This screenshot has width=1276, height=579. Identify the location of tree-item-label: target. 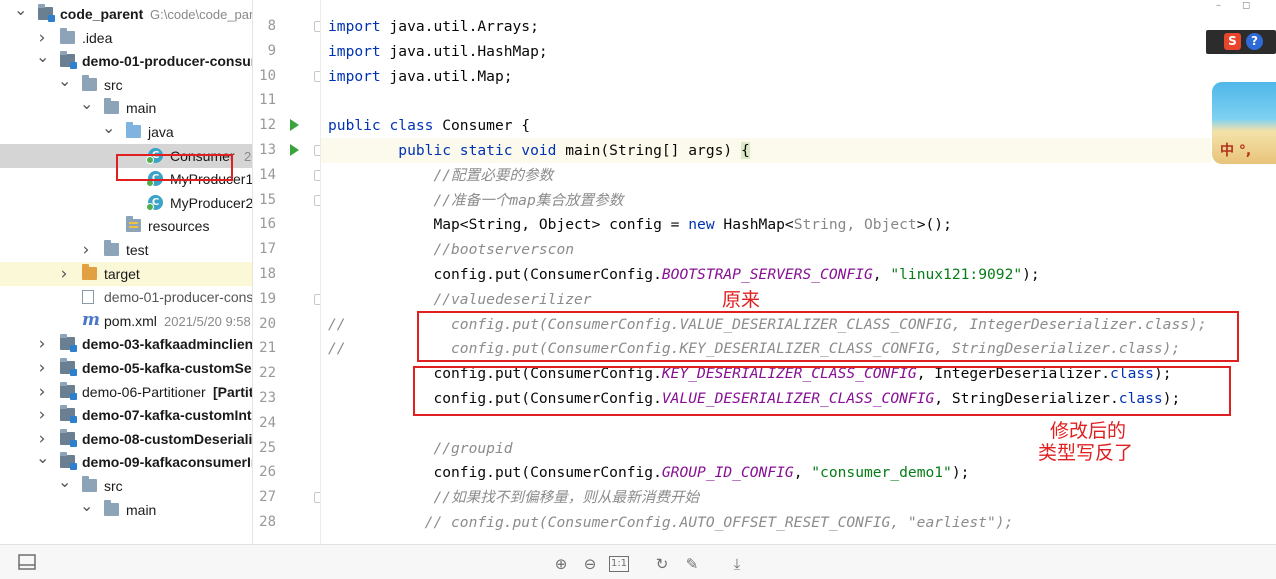
(122, 273).